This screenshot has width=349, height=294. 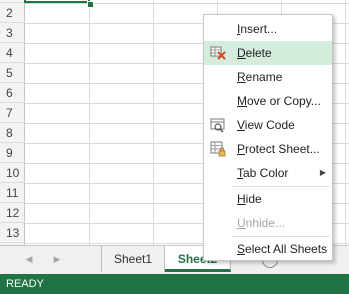 What do you see at coordinates (133, 259) in the screenshot?
I see `sheet-tab-sheet1: Sheet1` at bounding box center [133, 259].